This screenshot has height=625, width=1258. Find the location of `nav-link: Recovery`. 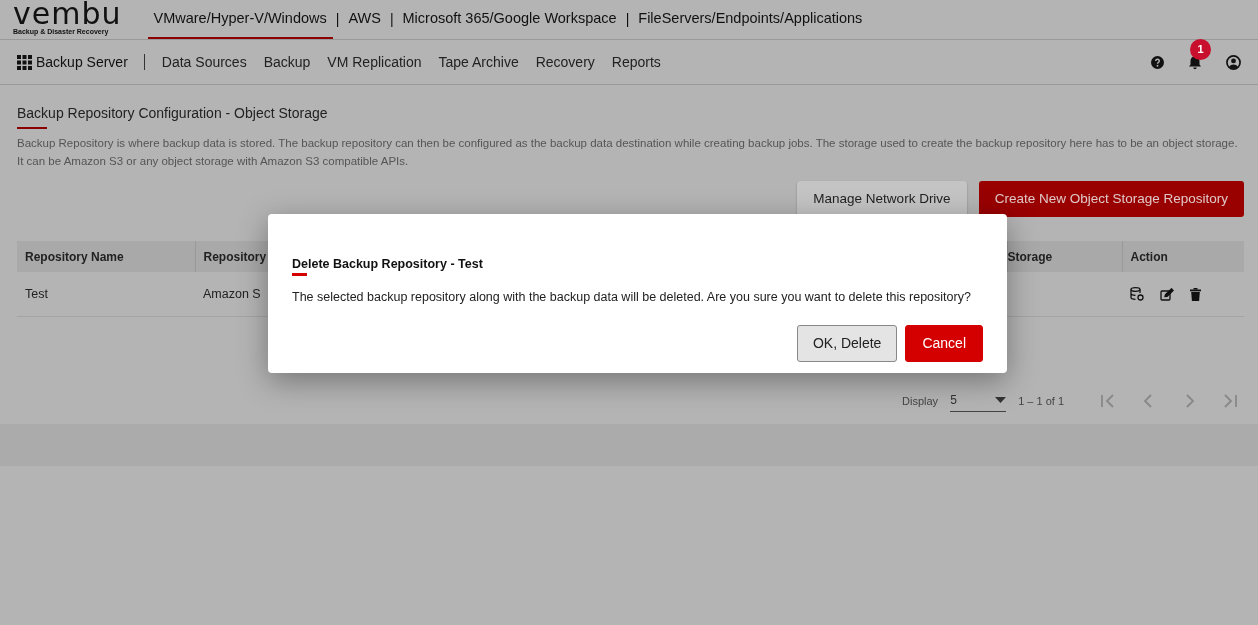

nav-link: Recovery is located at coordinates (565, 62).